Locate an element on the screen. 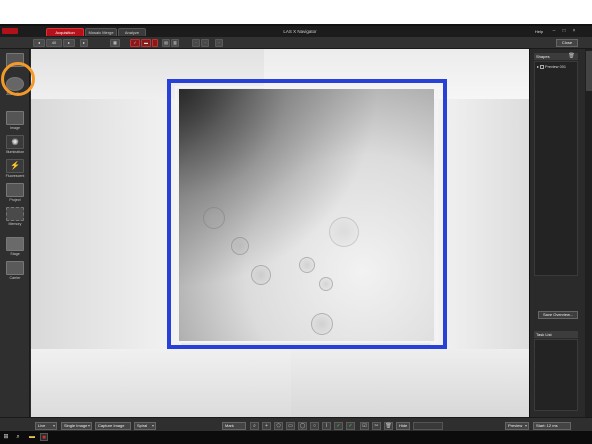  sidebar-item-illumination: ✺ Illumination is located at coordinates (15, 144).